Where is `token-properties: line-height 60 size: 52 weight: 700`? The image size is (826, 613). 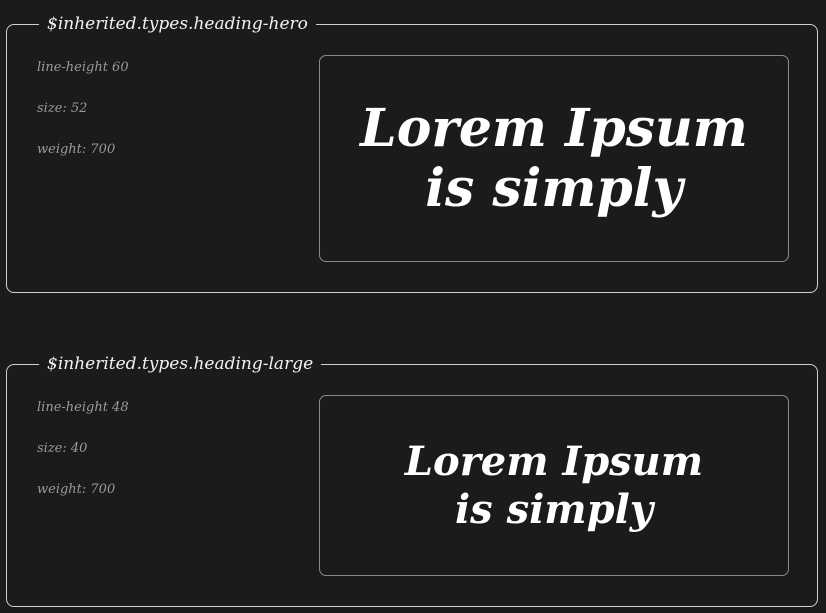 token-properties: line-height 60 size: 52 weight: 700 is located at coordinates (83, 120).